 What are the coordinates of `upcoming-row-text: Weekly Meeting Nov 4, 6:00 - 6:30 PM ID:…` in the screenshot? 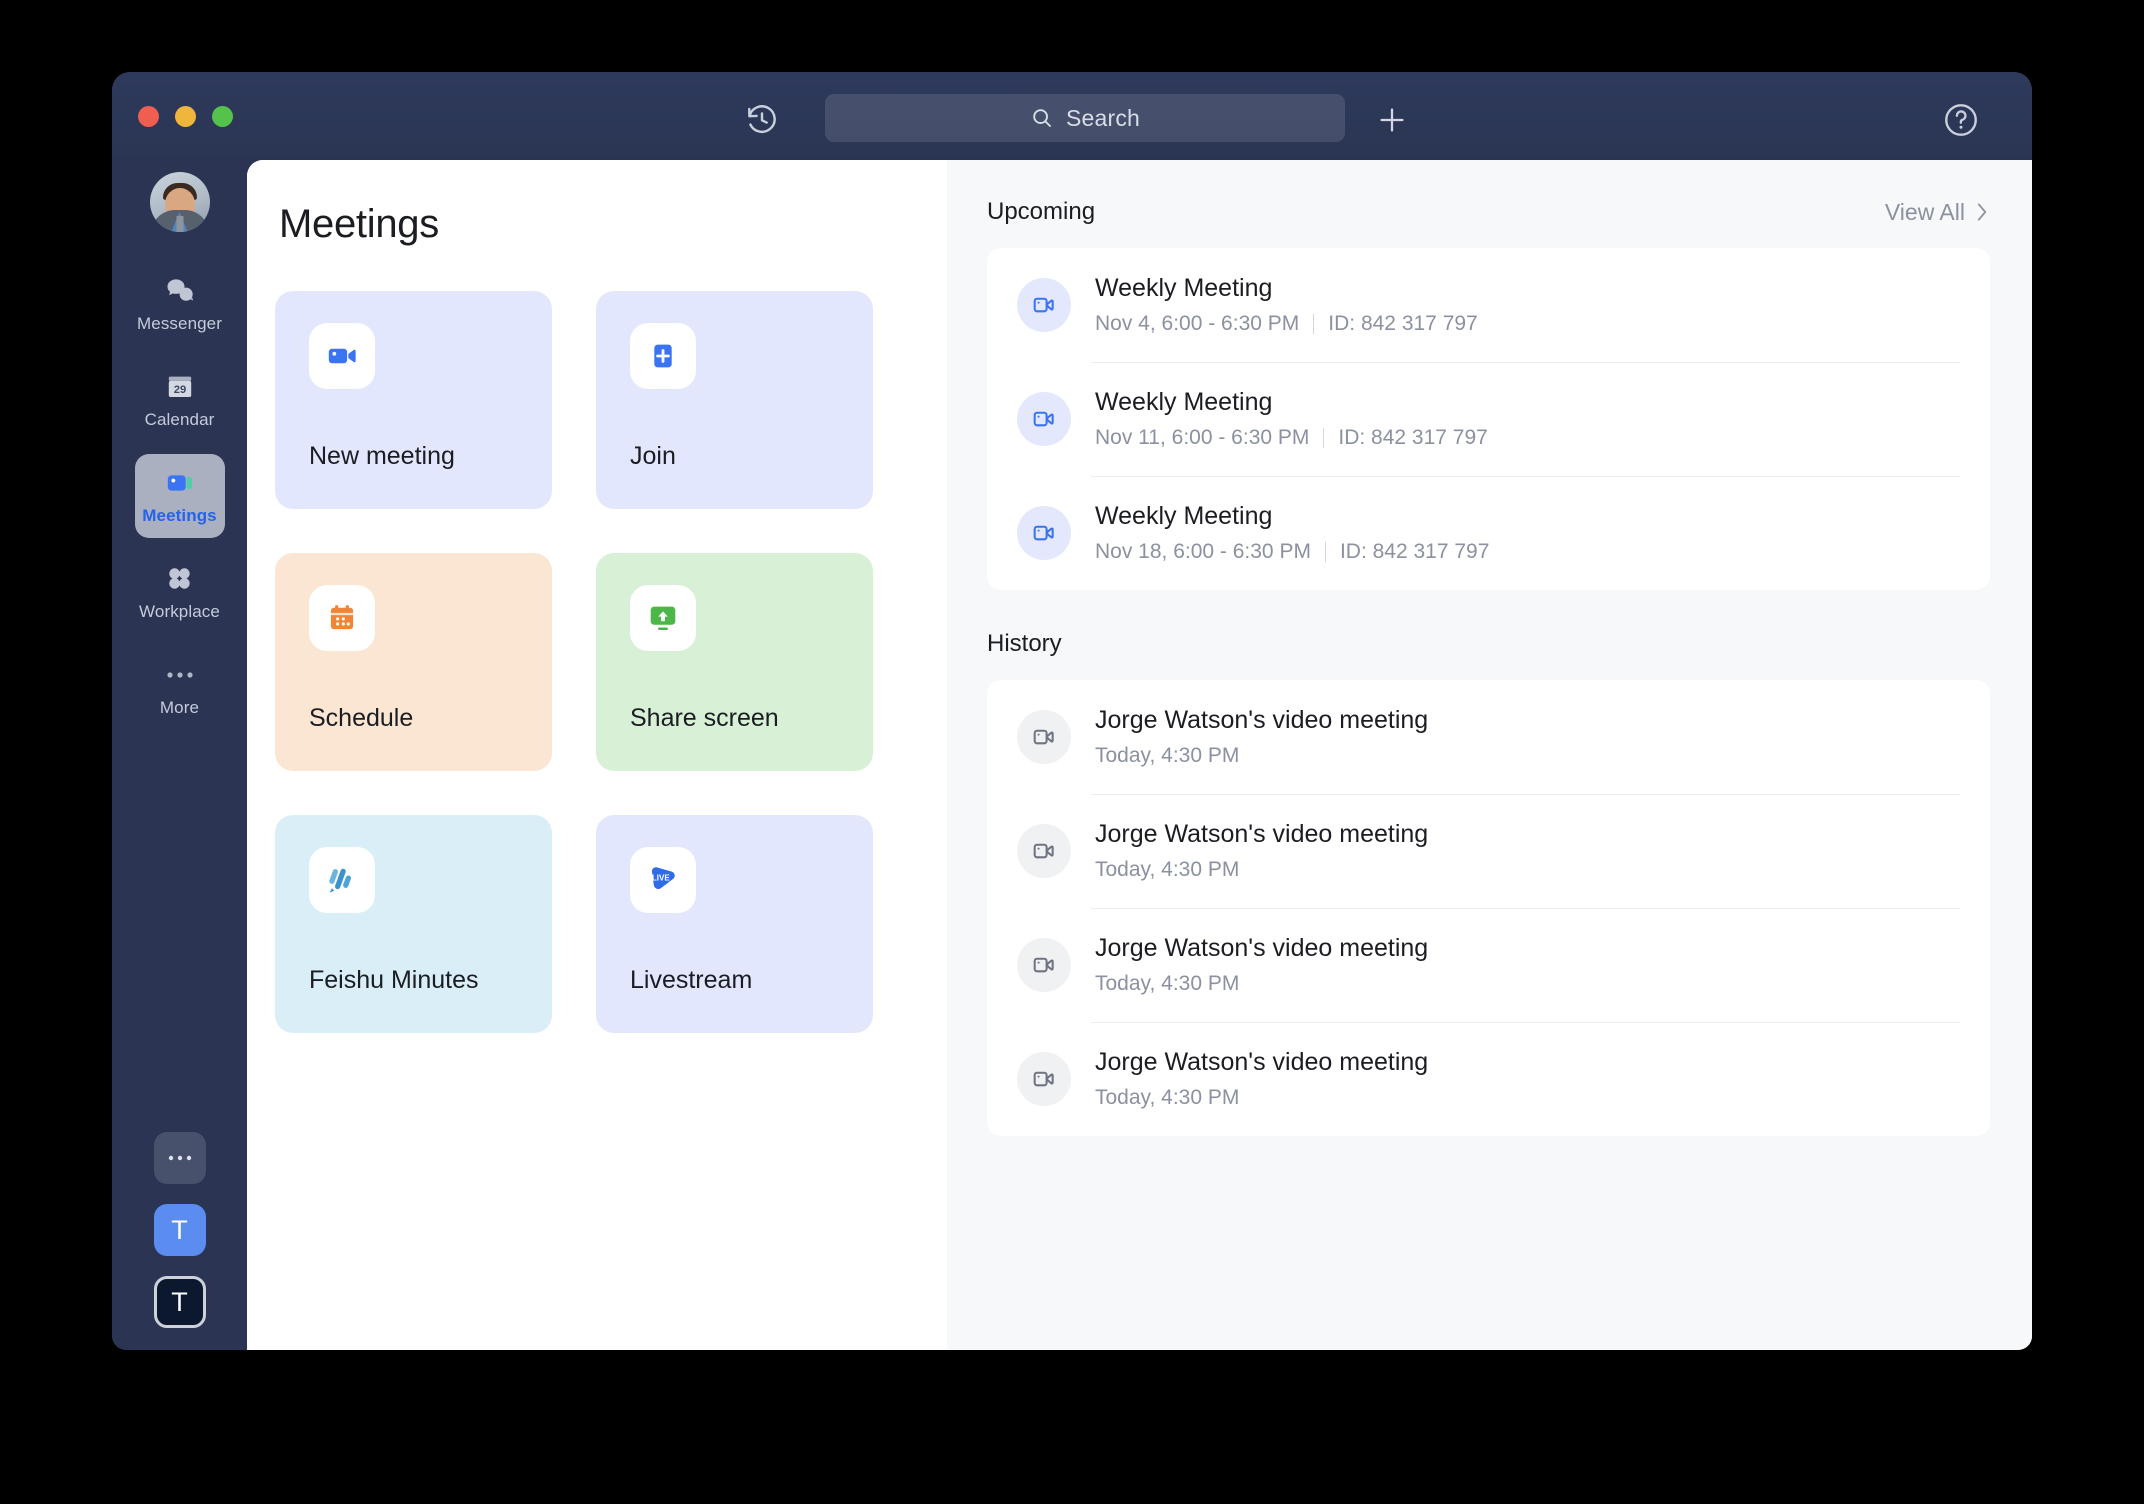 It's located at (1286, 305).